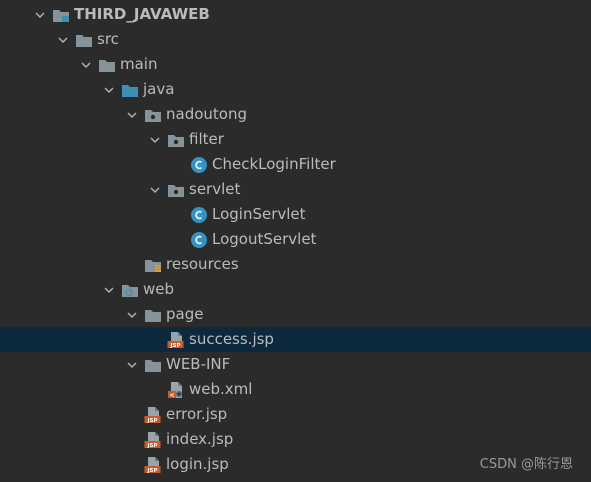  Describe the element at coordinates (295, 364) in the screenshot. I see `tree-row: WEB-INF` at that location.